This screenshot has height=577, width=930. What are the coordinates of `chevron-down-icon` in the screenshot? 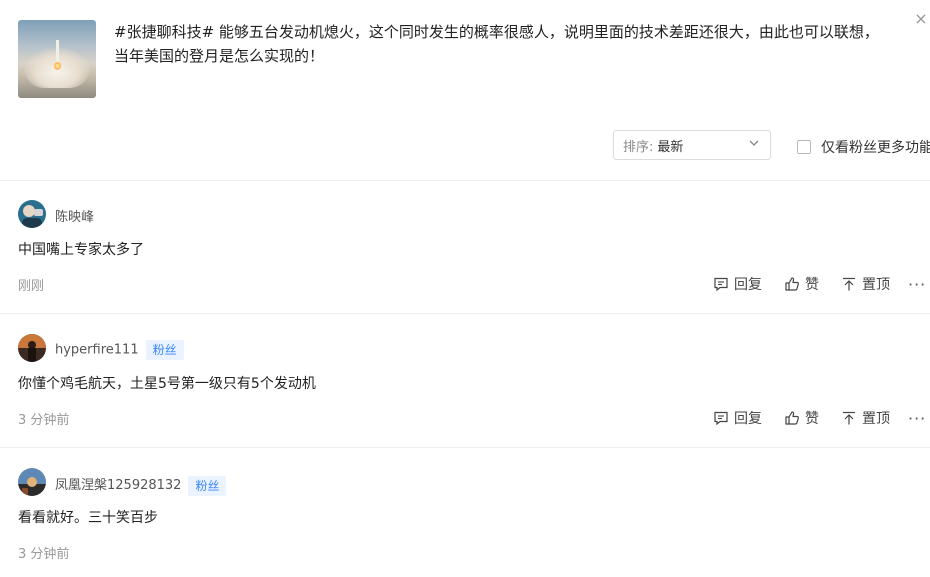 It's located at (754, 143).